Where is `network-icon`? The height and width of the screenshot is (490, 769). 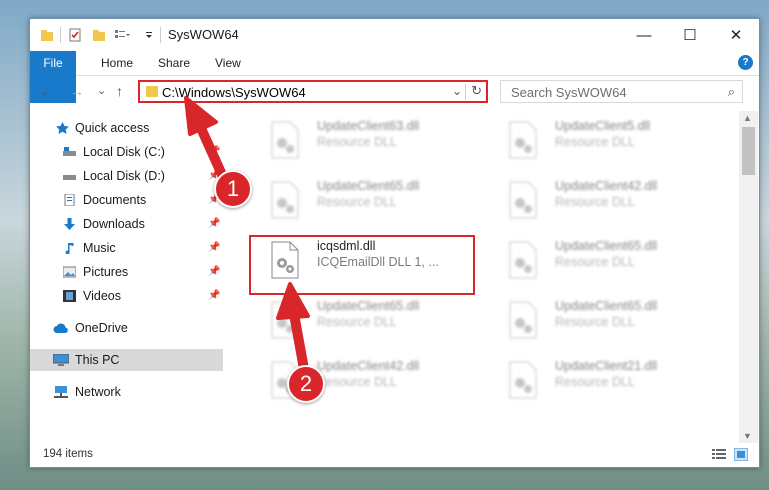
network-icon is located at coordinates (61, 392).